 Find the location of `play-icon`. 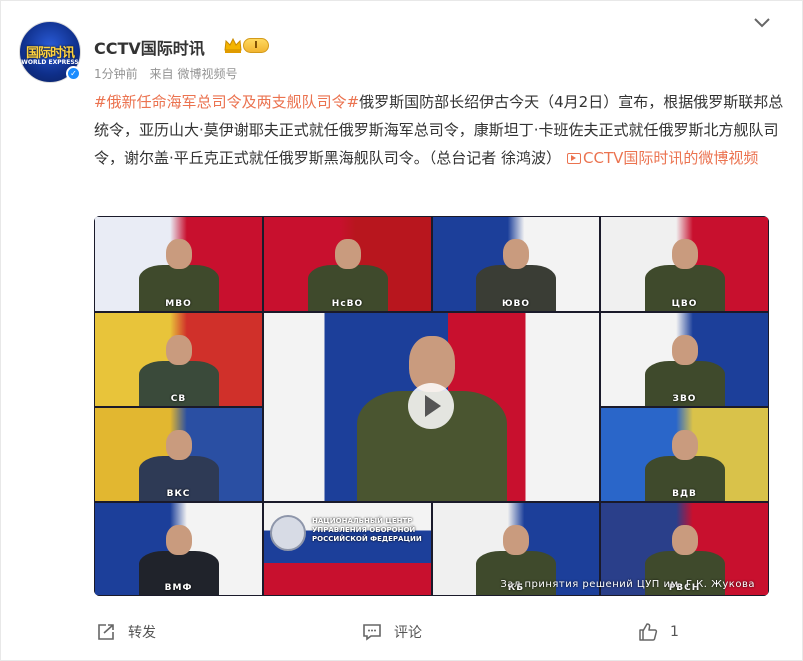

play-icon is located at coordinates (433, 406).